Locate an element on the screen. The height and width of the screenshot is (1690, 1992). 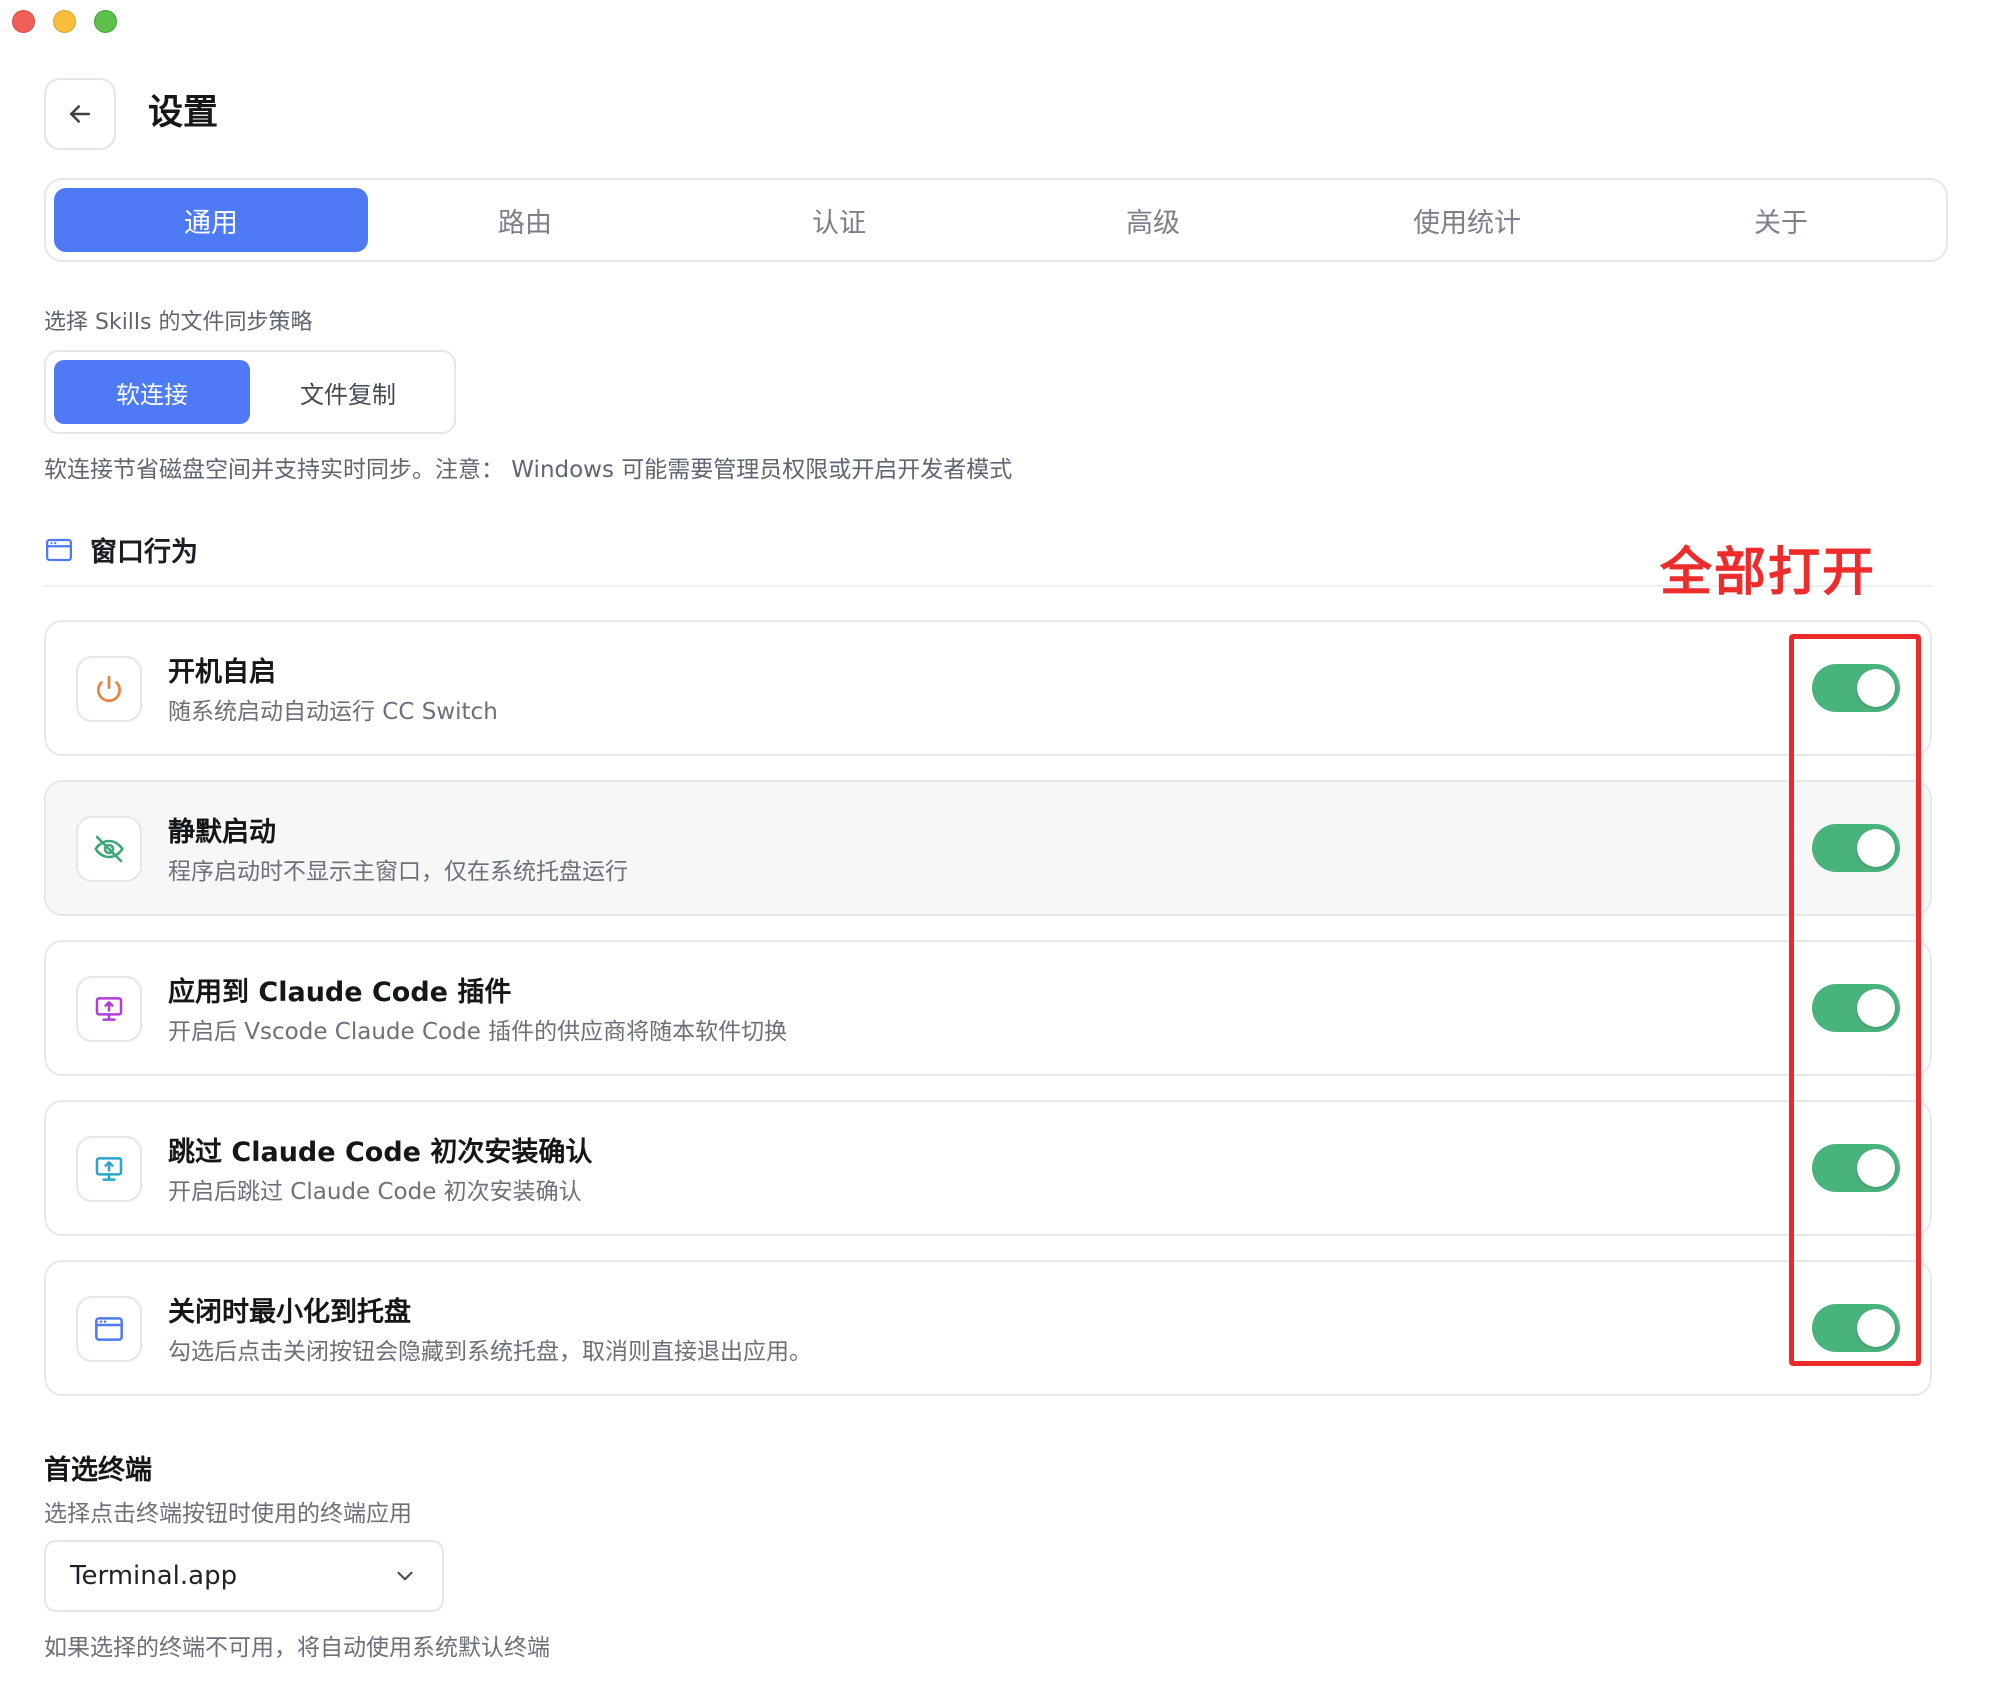
setting-card-autostart: 开机自启 随系统启动自动运行 CC Switch is located at coordinates (988, 688).